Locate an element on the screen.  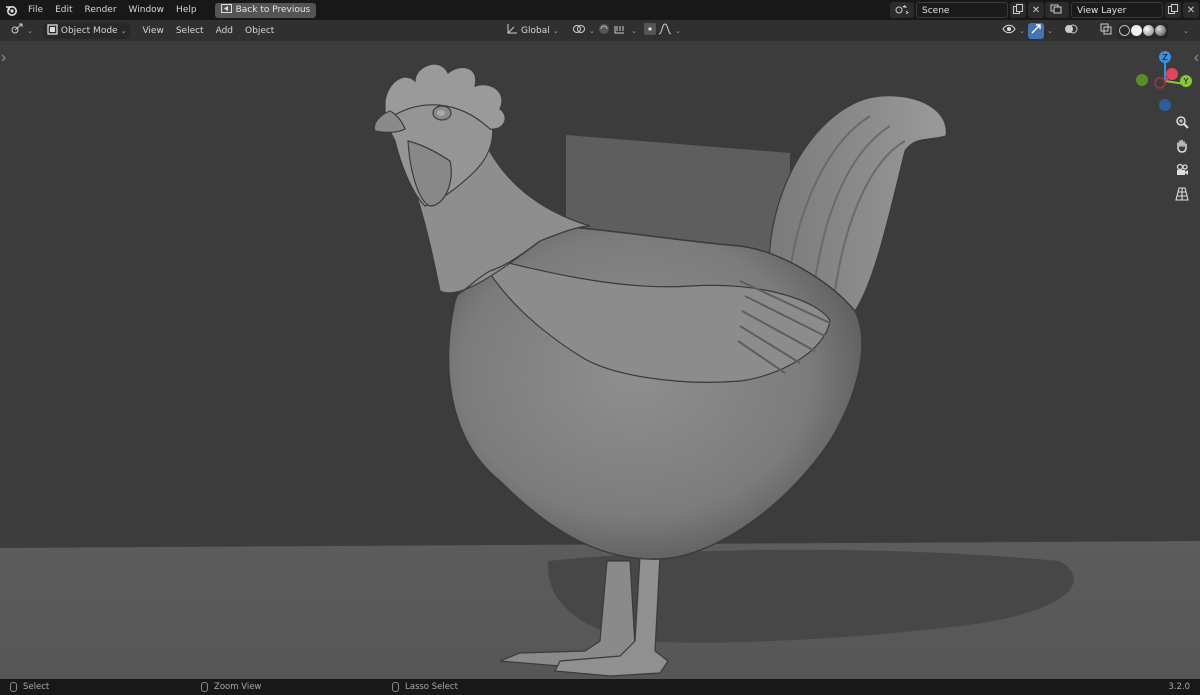
overlay-button is located at coordinates (1071, 31).